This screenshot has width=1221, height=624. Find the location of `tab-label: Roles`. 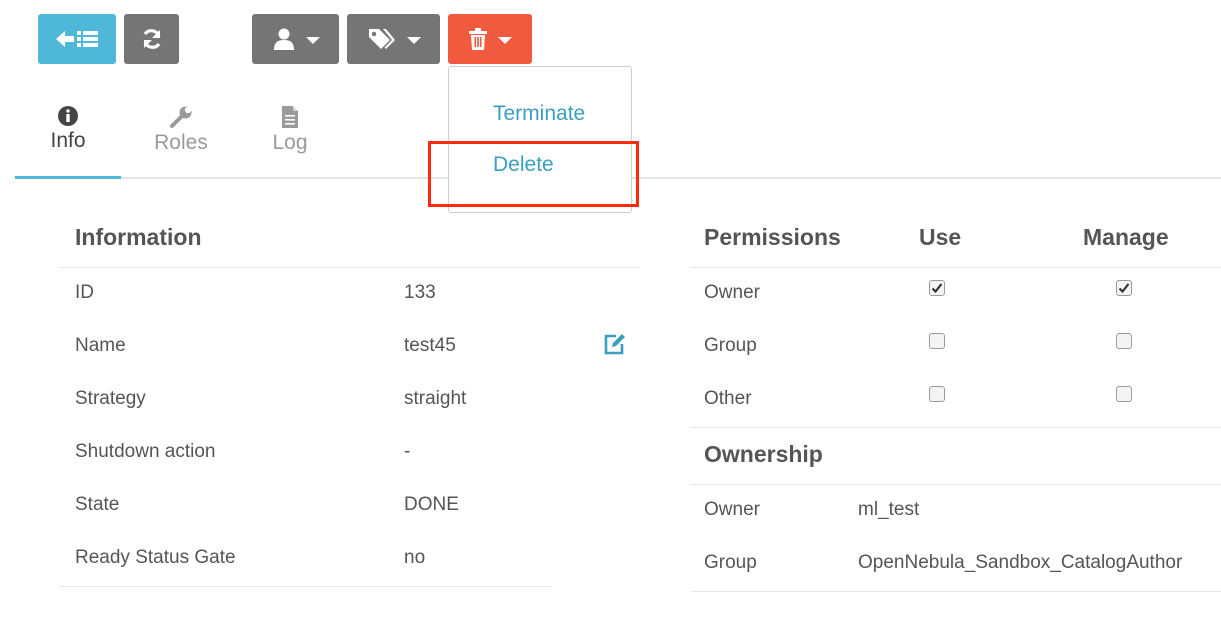

tab-label: Roles is located at coordinates (181, 142).